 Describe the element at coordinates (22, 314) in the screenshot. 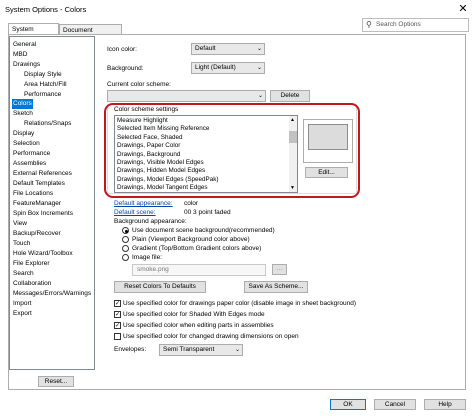

I see `tree-item-export: Export` at that location.